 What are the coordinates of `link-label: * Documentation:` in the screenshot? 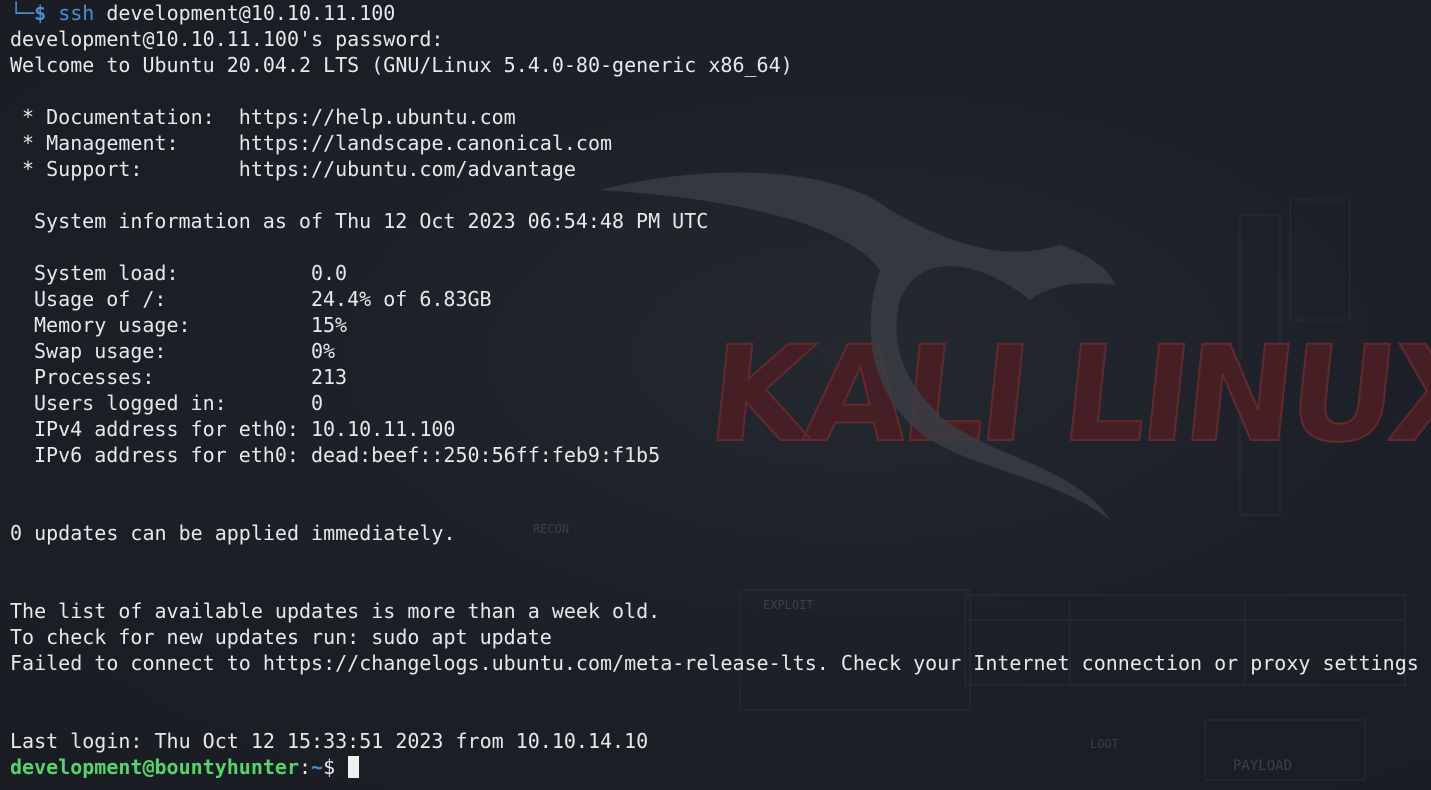 It's located at (124, 117).